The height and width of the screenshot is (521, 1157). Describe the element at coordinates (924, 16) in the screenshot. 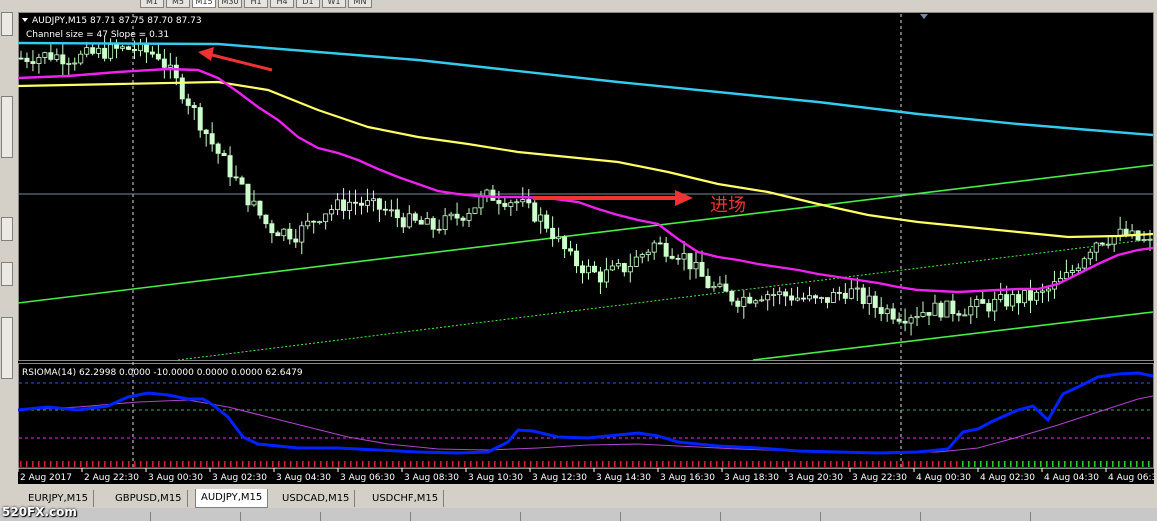

I see `shift-marker-icon` at that location.